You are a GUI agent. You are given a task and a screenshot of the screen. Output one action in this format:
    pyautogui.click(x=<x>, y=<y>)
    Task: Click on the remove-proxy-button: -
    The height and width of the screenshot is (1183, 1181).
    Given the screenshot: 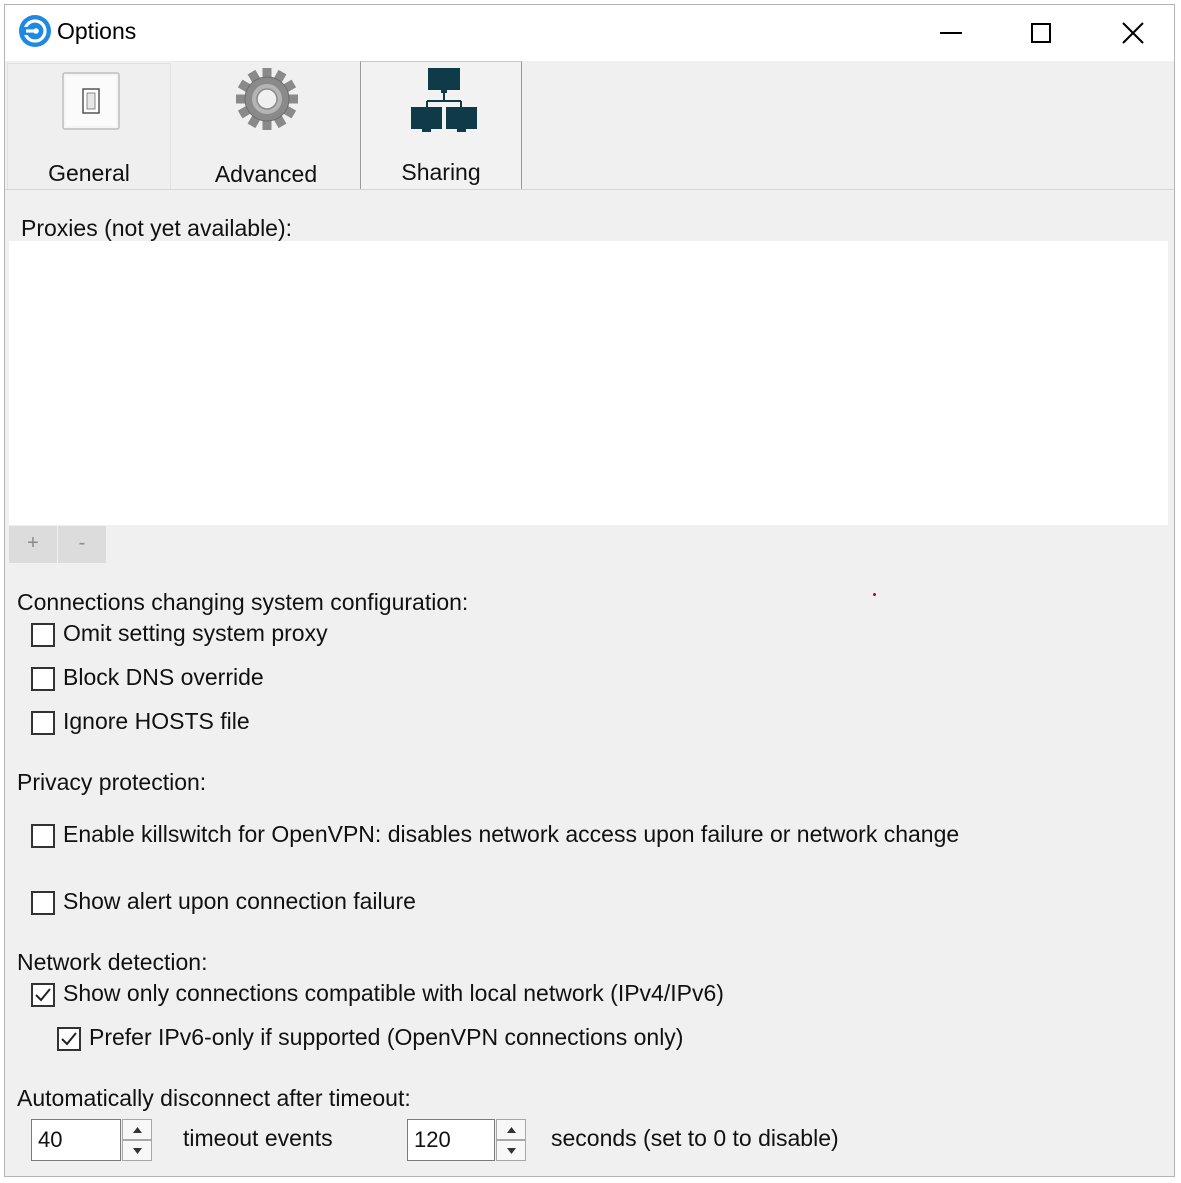 What is the action you would take?
    pyautogui.click(x=81, y=544)
    